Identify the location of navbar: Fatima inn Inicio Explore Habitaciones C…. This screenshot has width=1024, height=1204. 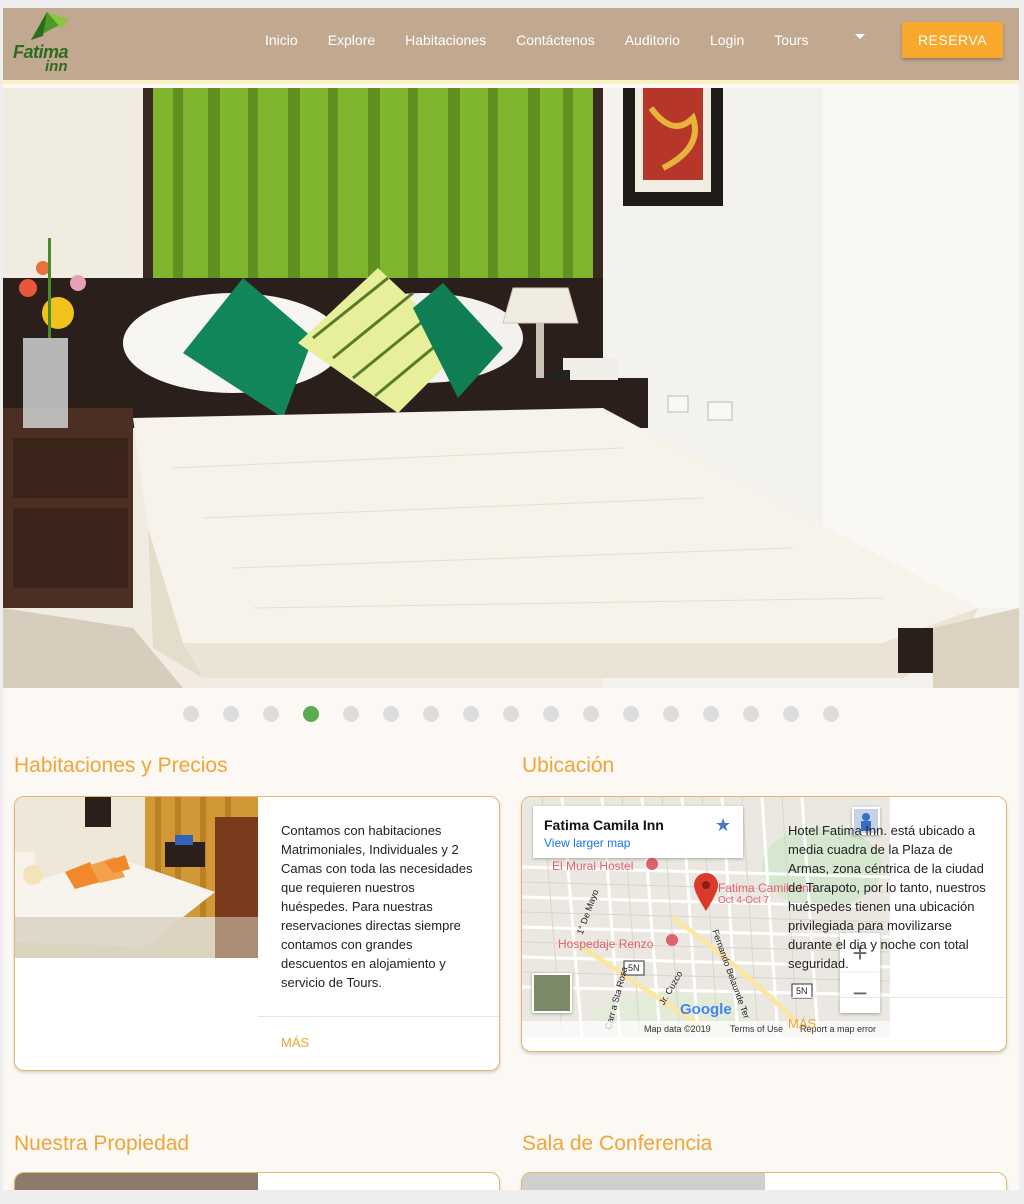
(511, 46).